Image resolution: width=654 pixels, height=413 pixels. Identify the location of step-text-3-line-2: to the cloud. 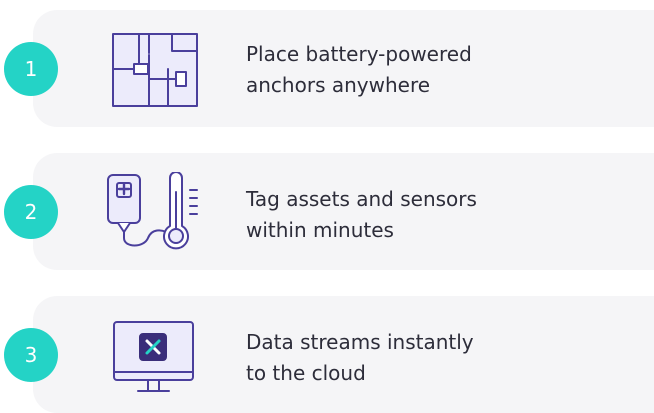
(306, 373).